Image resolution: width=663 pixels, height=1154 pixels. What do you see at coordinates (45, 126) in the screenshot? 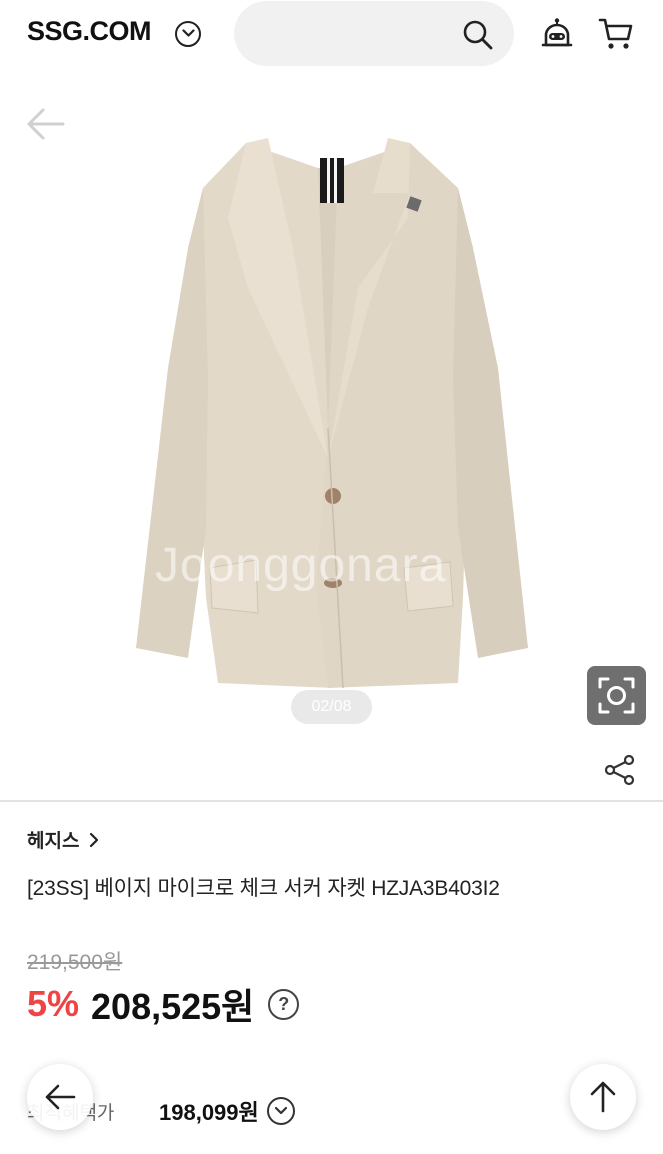
I see `back-arrow-icon` at bounding box center [45, 126].